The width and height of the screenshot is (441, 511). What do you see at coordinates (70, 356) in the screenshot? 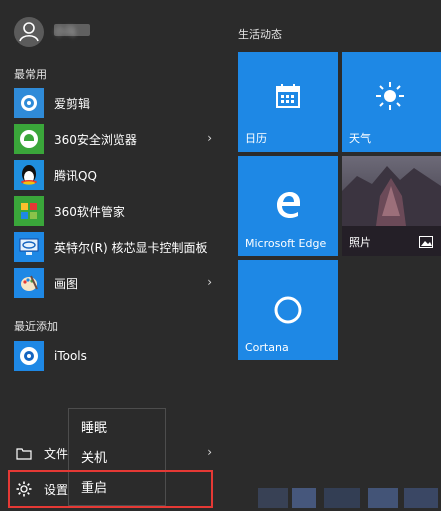
I see `app-label: iTools` at bounding box center [70, 356].